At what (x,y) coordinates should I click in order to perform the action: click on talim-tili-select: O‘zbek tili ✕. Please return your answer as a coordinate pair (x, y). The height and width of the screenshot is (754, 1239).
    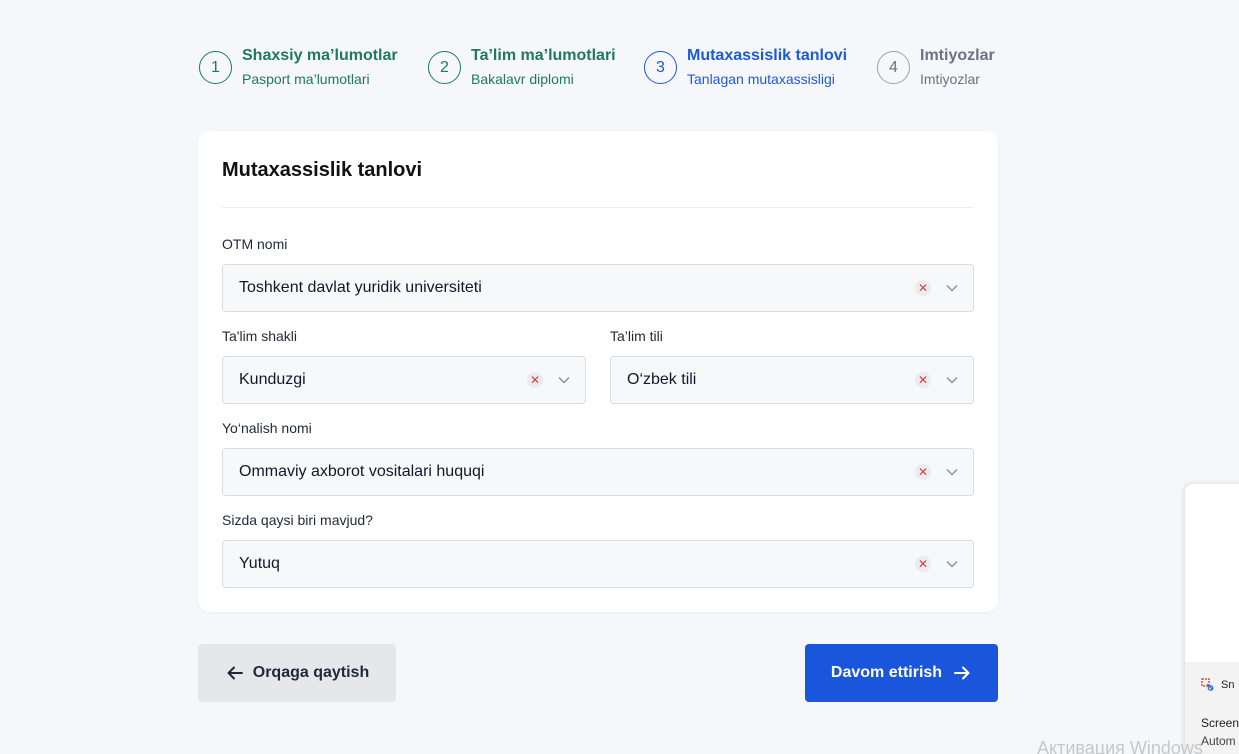
    Looking at the image, I should click on (792, 380).